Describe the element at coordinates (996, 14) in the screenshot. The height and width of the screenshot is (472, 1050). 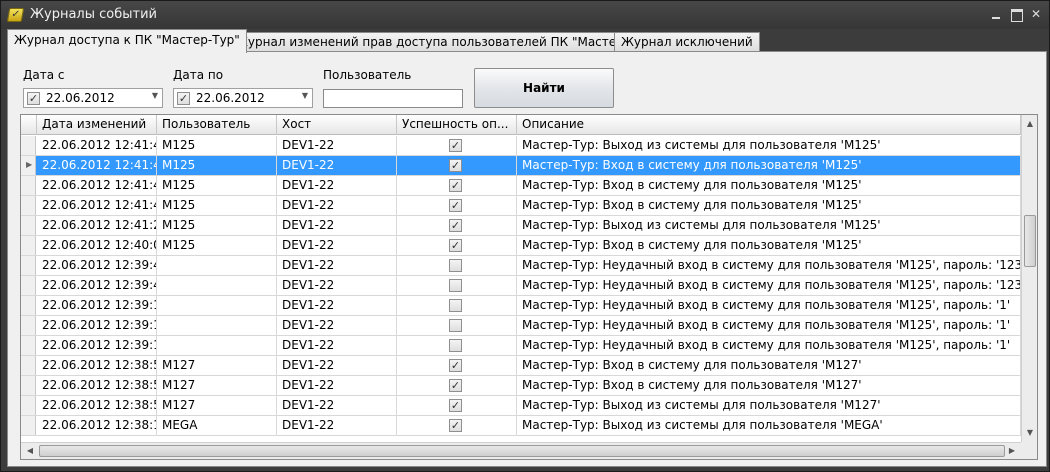
I see `minimize-button` at that location.